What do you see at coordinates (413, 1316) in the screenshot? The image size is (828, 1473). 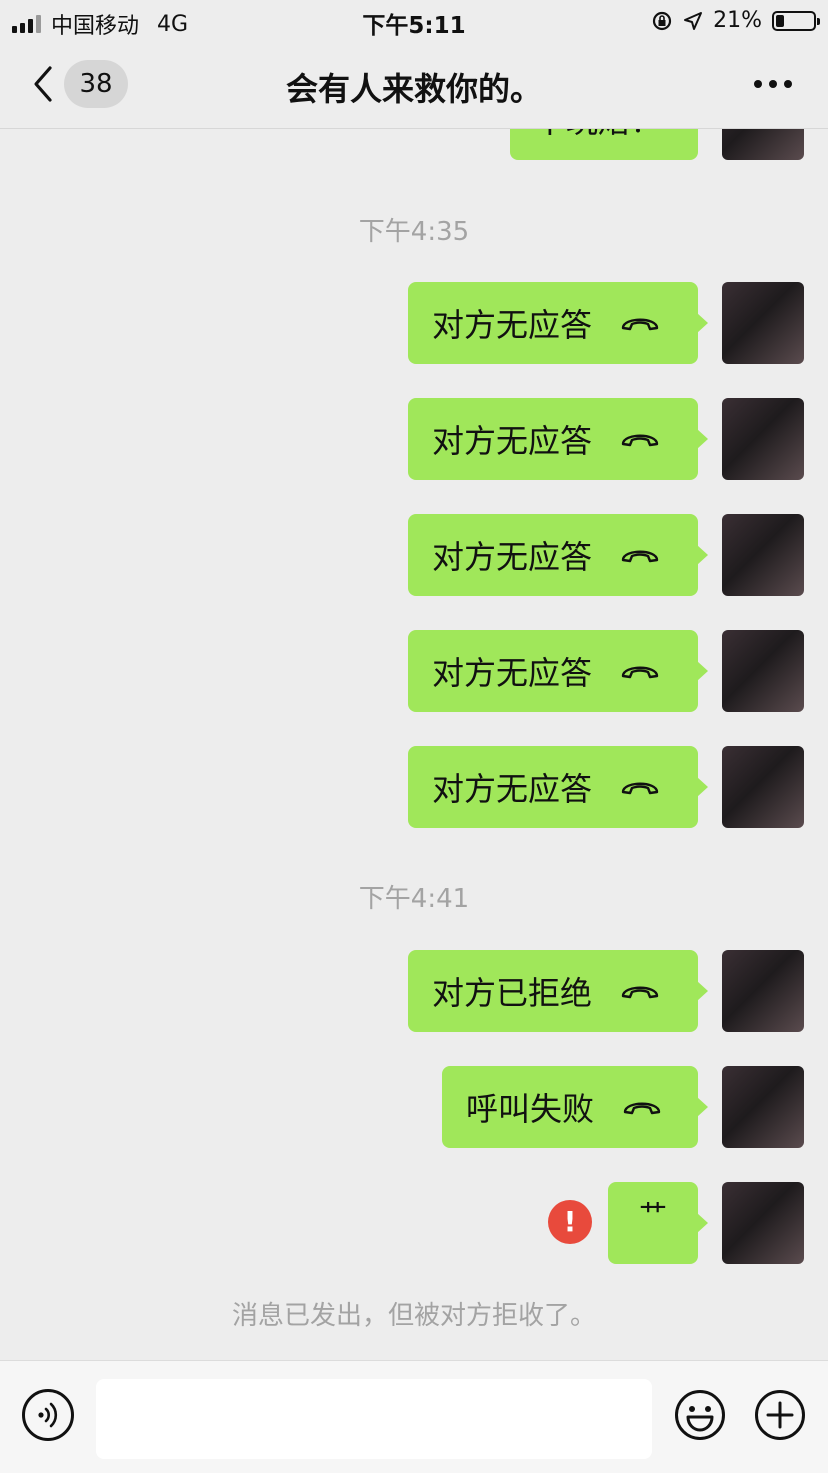 I see `system-message: 消息已发出，但被对方拒收了。` at bounding box center [413, 1316].